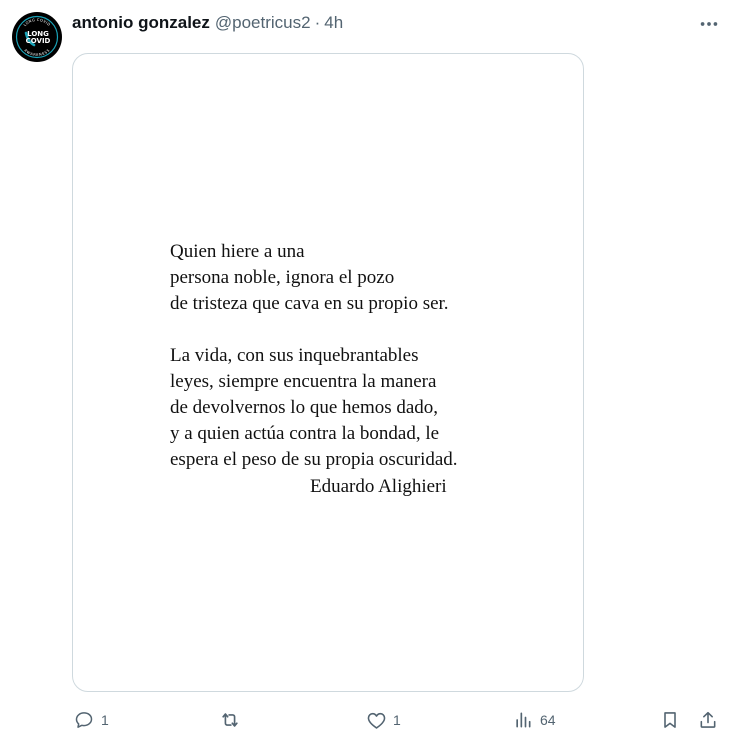 This screenshot has width=750, height=750. I want to click on poem-signature: Eduardo Alighieri, so click(378, 486).